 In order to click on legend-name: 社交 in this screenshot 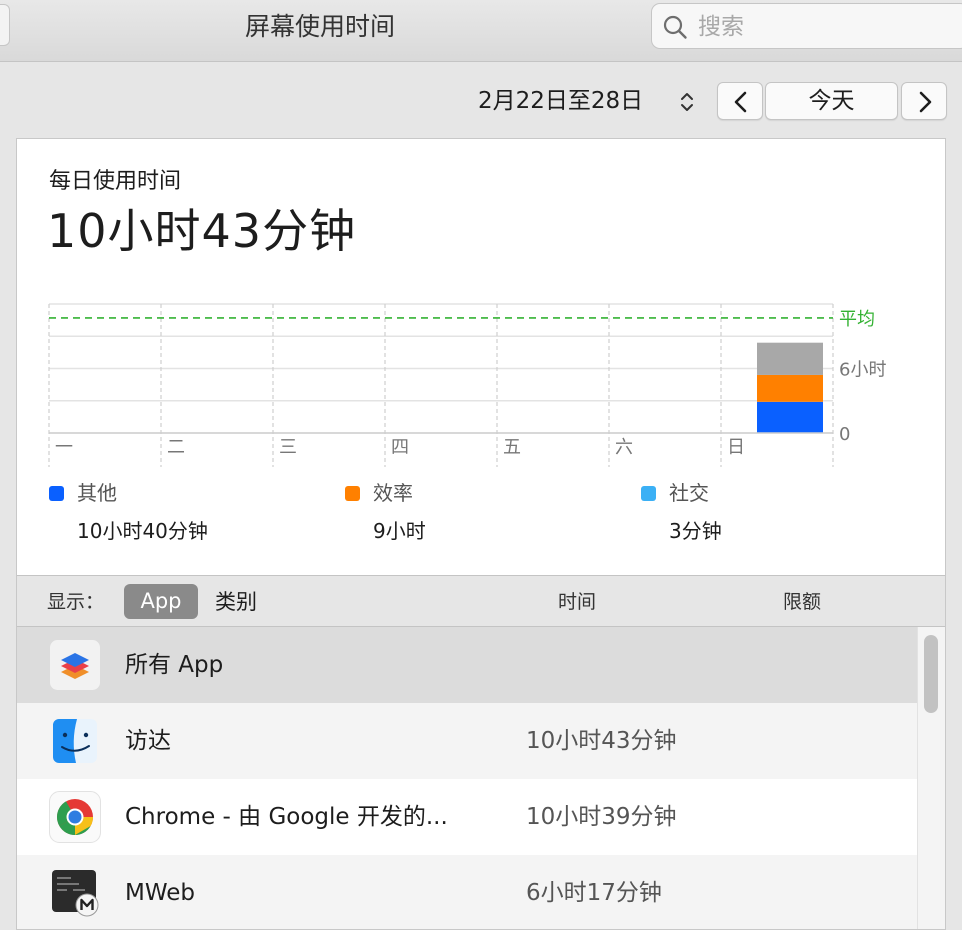, I will do `click(689, 493)`.